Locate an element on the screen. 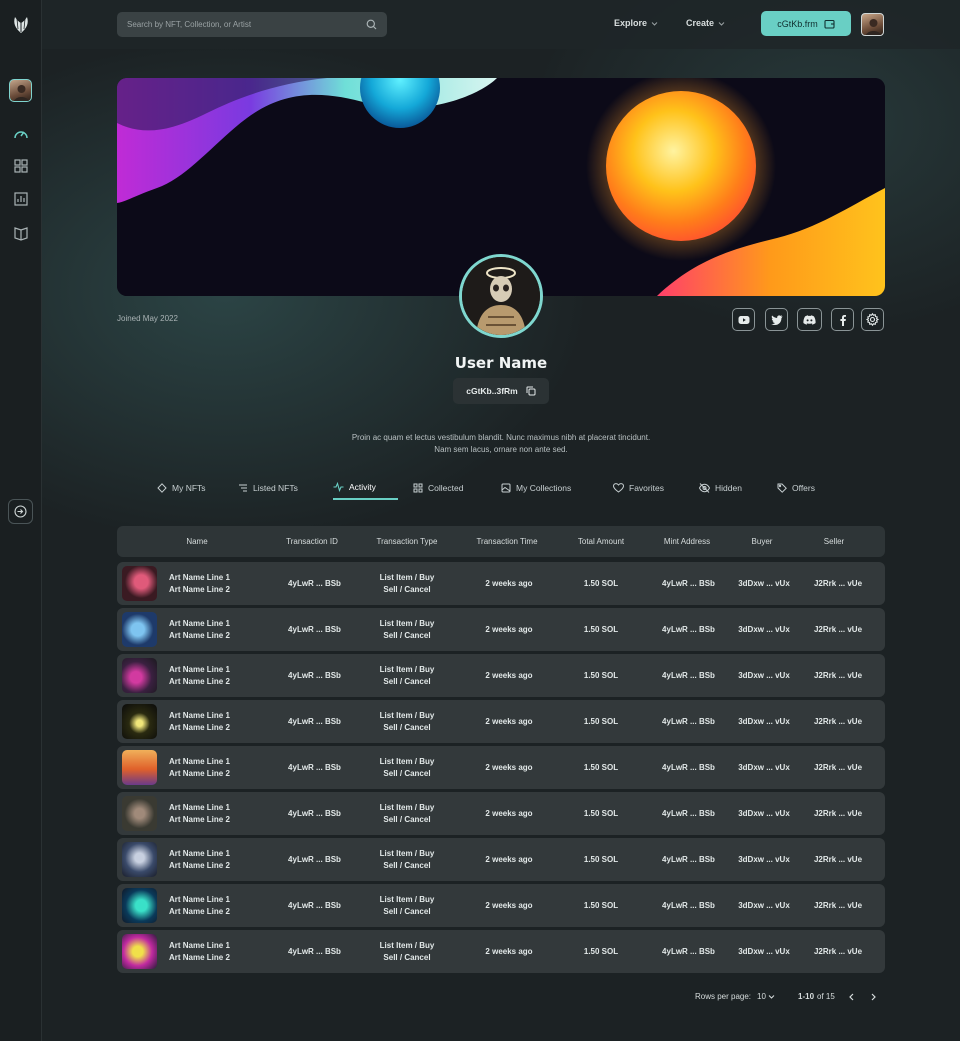  wallet-button: cGtKb.frm is located at coordinates (806, 23).